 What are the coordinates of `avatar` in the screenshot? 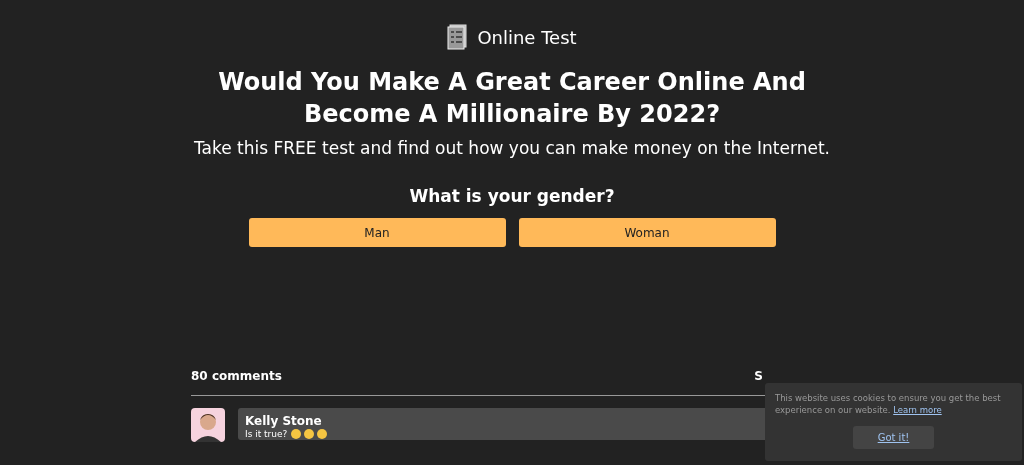 It's located at (208, 425).